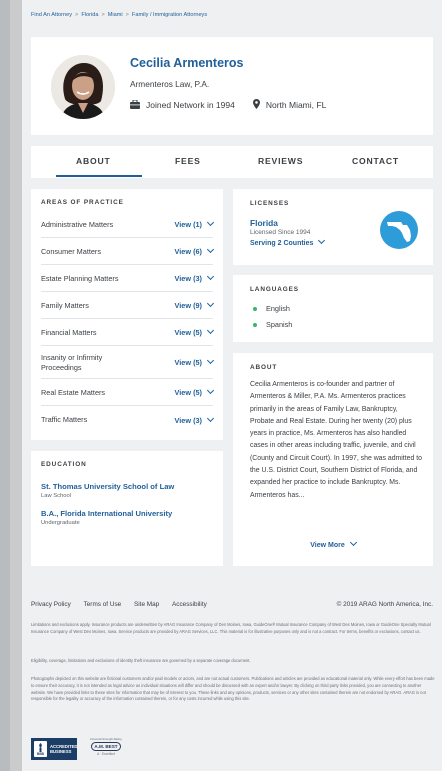 The width and height of the screenshot is (442, 771). Describe the element at coordinates (256, 105) in the screenshot. I see `location-pin-icon` at that location.